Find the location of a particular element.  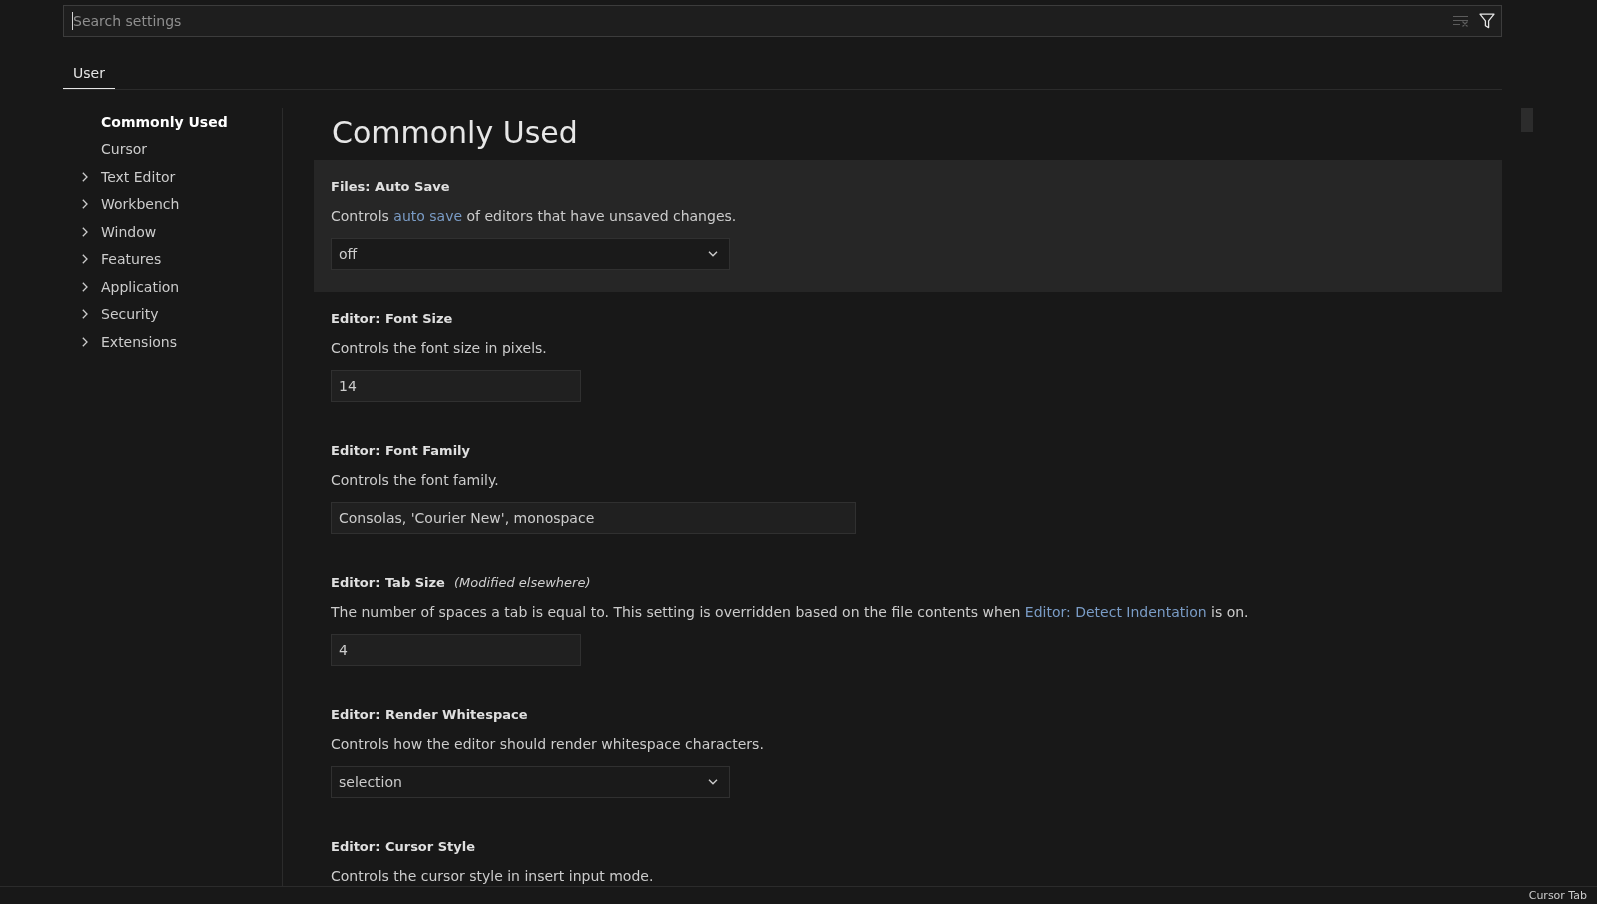

modified-note: (Modified elsewhere) is located at coordinates (522, 583).